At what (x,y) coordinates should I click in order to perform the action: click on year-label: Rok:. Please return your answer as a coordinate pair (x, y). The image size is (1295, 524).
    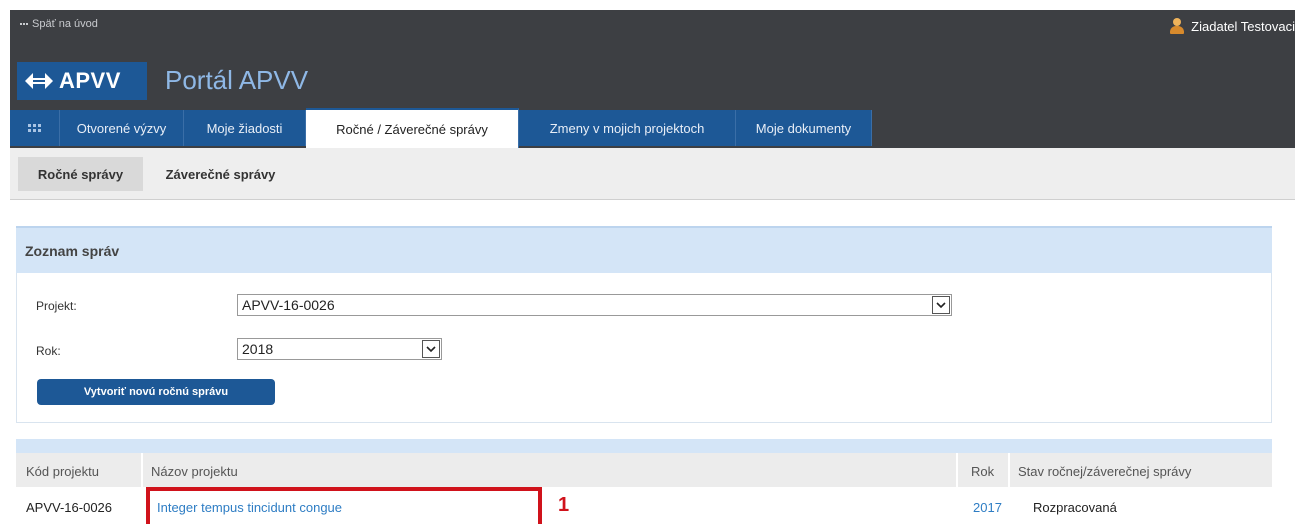
    Looking at the image, I should click on (48, 351).